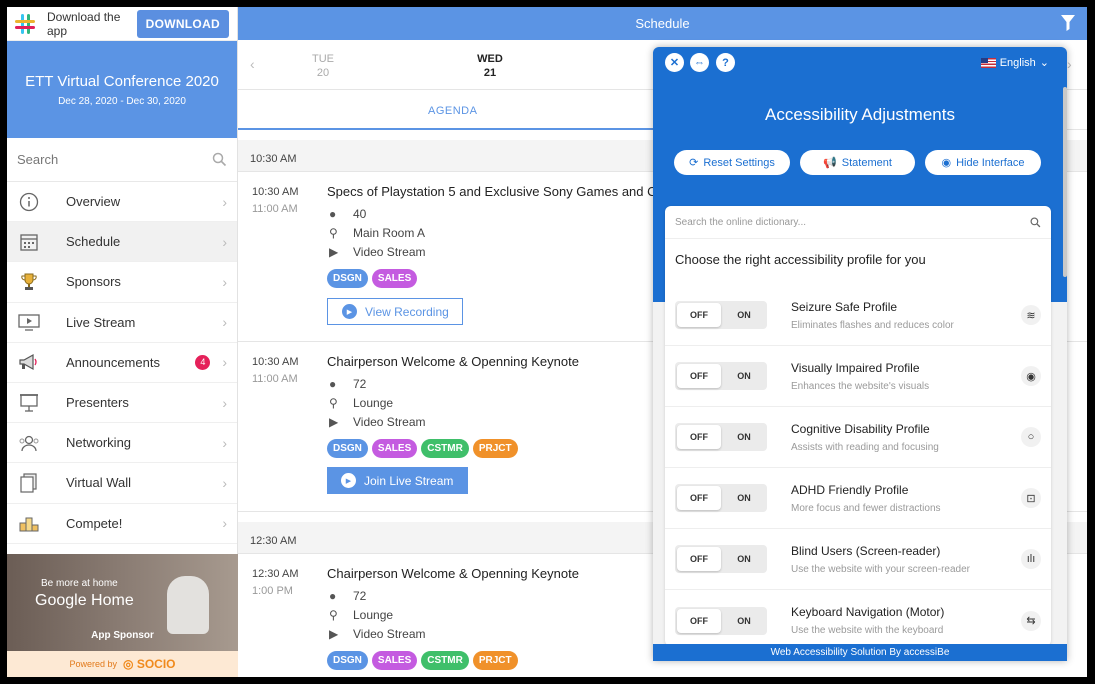 Image resolution: width=1095 pixels, height=684 pixels. I want to click on tag-cstmr: CSTMR, so click(445, 448).